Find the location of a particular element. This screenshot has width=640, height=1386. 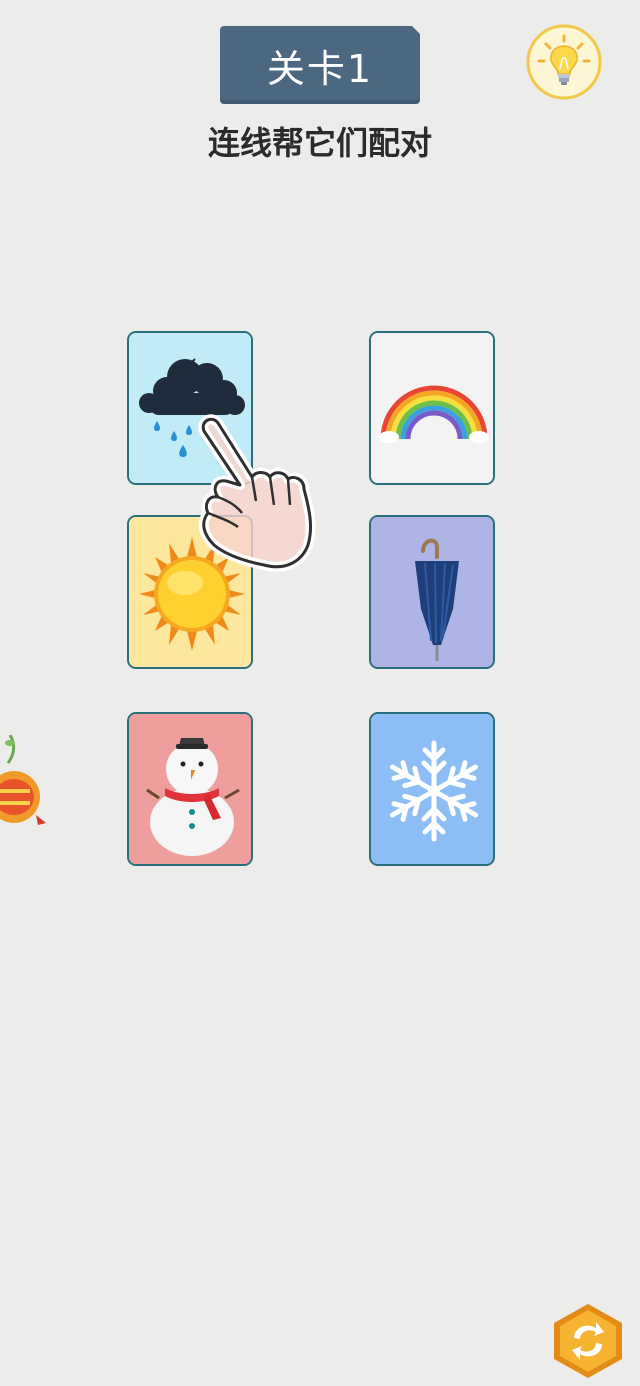

level-badge: 关卡1 is located at coordinates (320, 64).